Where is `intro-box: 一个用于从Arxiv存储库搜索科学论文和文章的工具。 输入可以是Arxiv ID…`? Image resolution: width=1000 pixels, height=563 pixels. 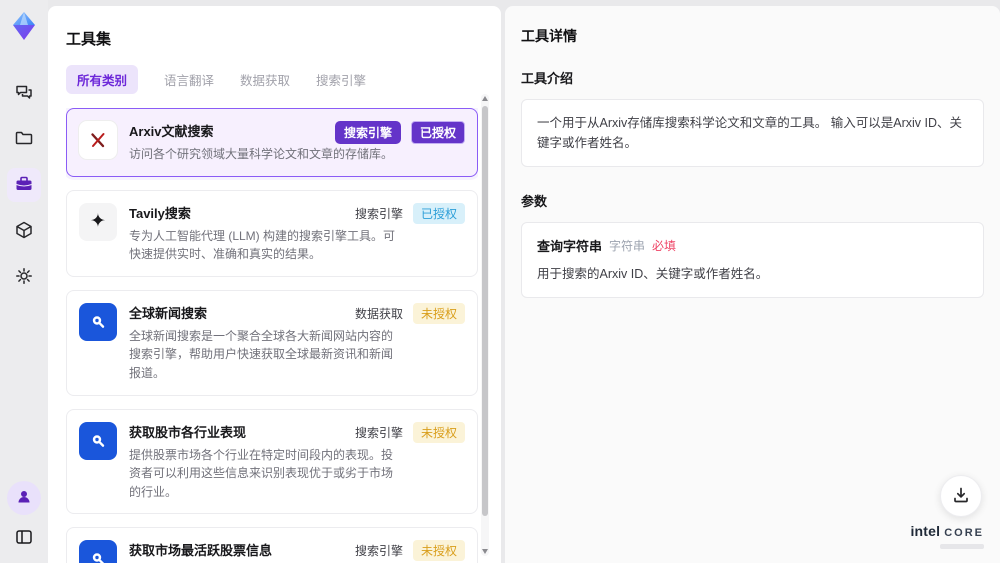 intro-box: 一个用于从Arxiv存储库搜索科学论文和文章的工具。 输入可以是Arxiv ID… is located at coordinates (752, 133).